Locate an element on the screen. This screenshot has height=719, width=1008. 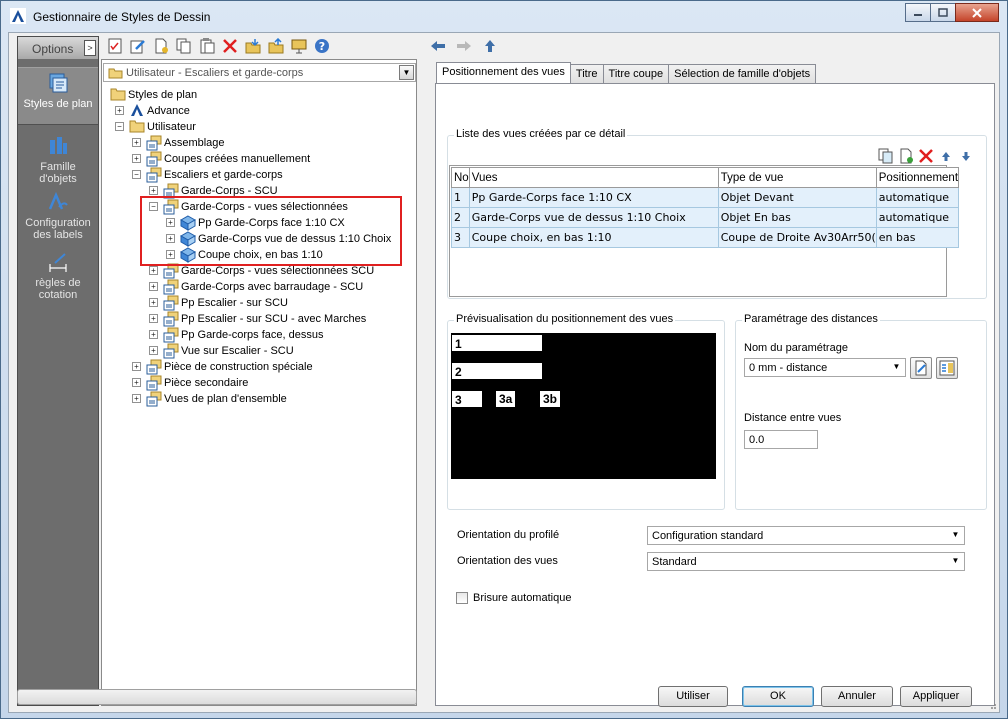
tab-section-title: Titre coupe is located at coordinates (636, 73).